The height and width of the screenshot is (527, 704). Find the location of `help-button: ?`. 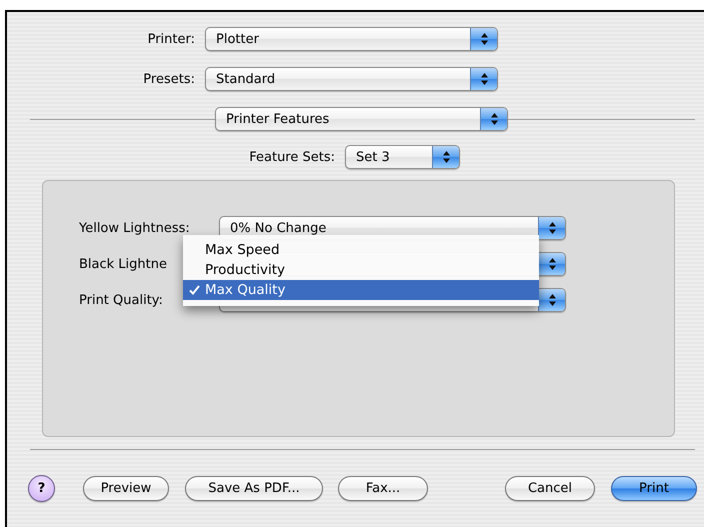

help-button: ? is located at coordinates (41, 488).